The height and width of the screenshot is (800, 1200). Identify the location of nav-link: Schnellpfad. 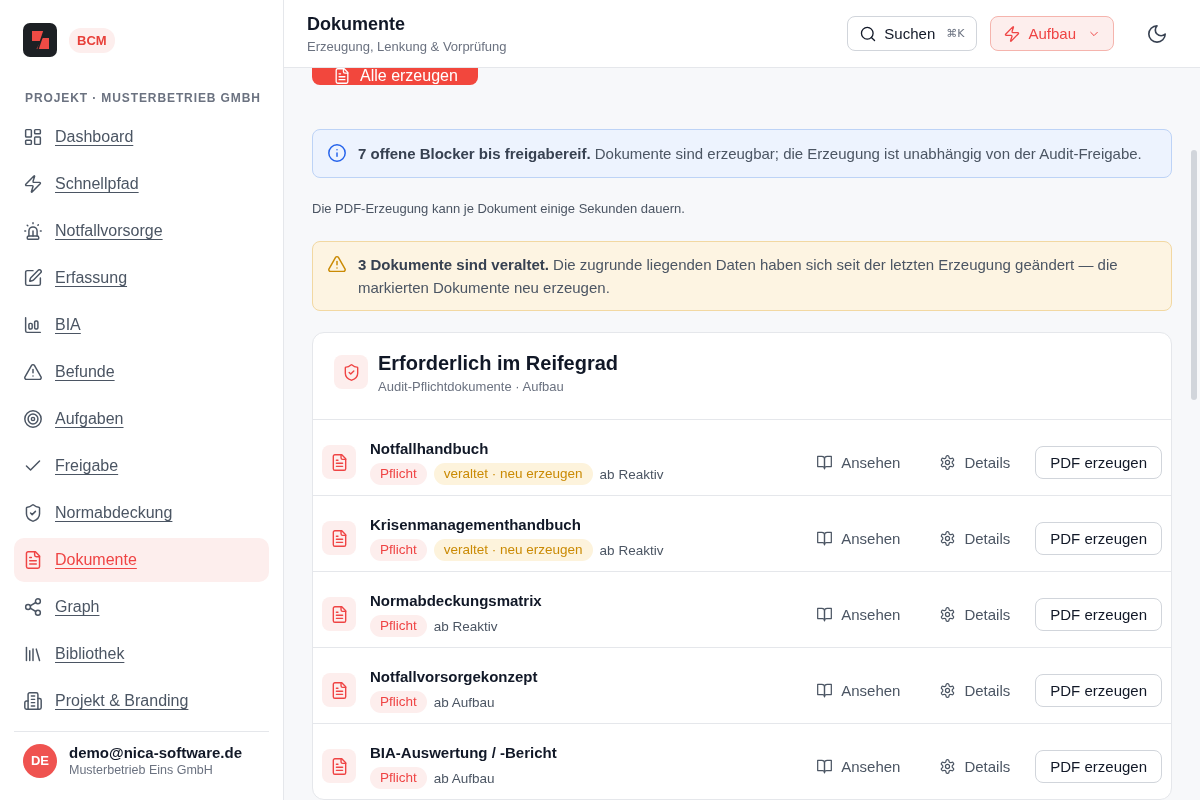
(141, 184).